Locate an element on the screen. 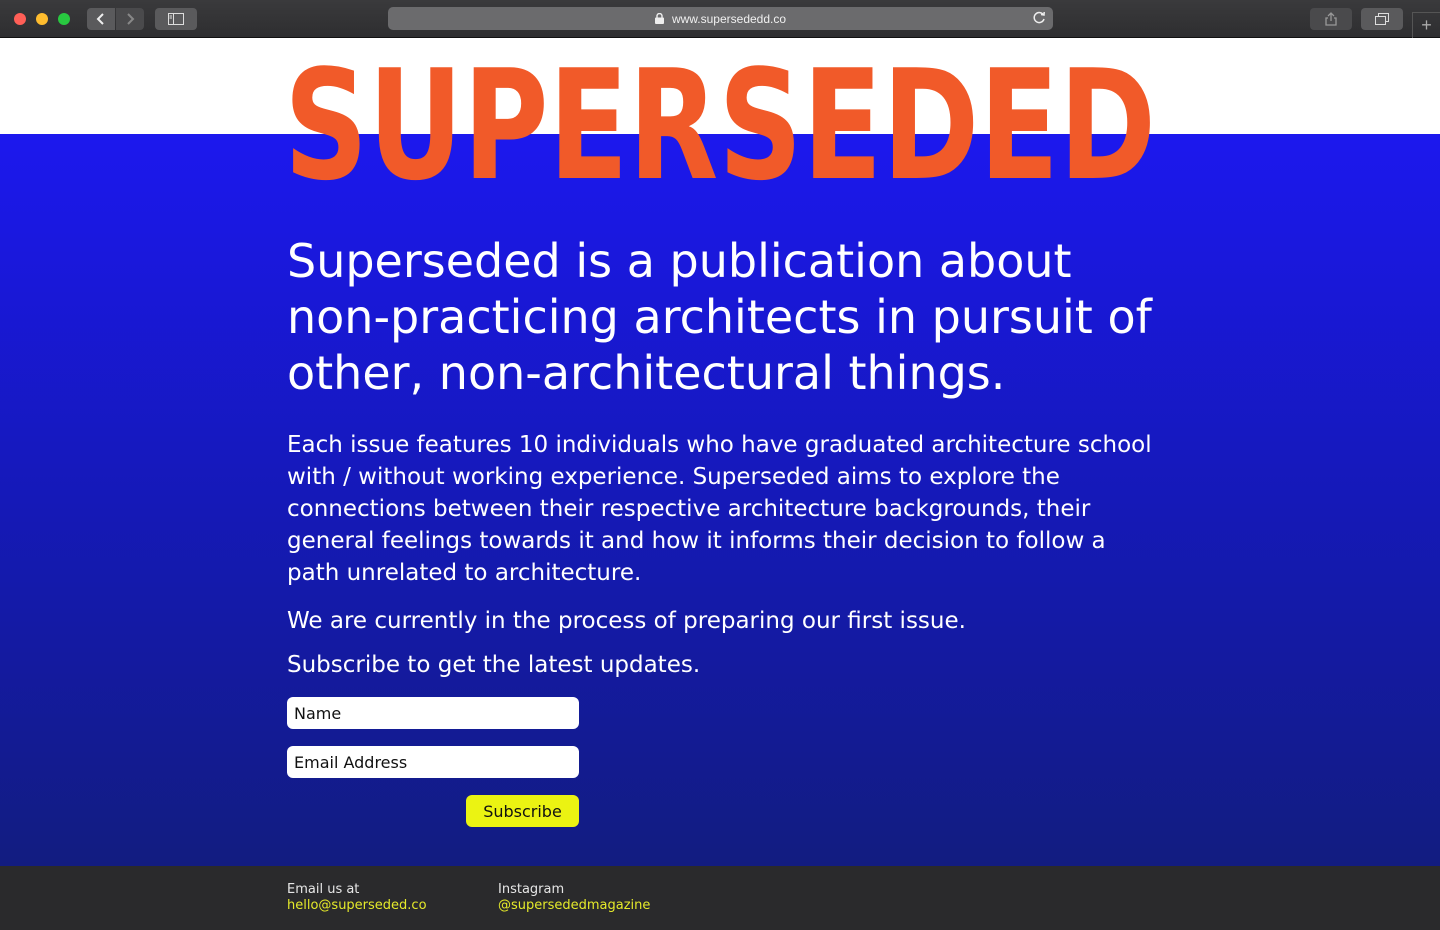  subscribe-button: Subscribe is located at coordinates (522, 811).